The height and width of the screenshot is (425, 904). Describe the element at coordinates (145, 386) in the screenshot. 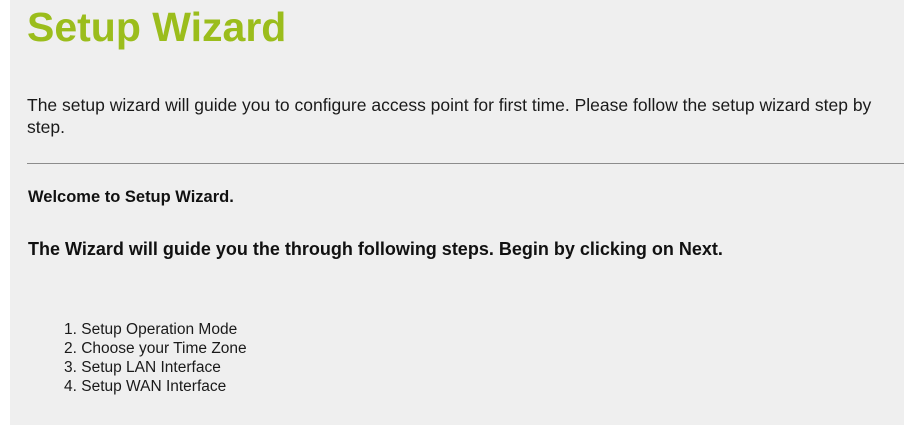

I see `step-item: 4. Setup WAN Interface` at that location.